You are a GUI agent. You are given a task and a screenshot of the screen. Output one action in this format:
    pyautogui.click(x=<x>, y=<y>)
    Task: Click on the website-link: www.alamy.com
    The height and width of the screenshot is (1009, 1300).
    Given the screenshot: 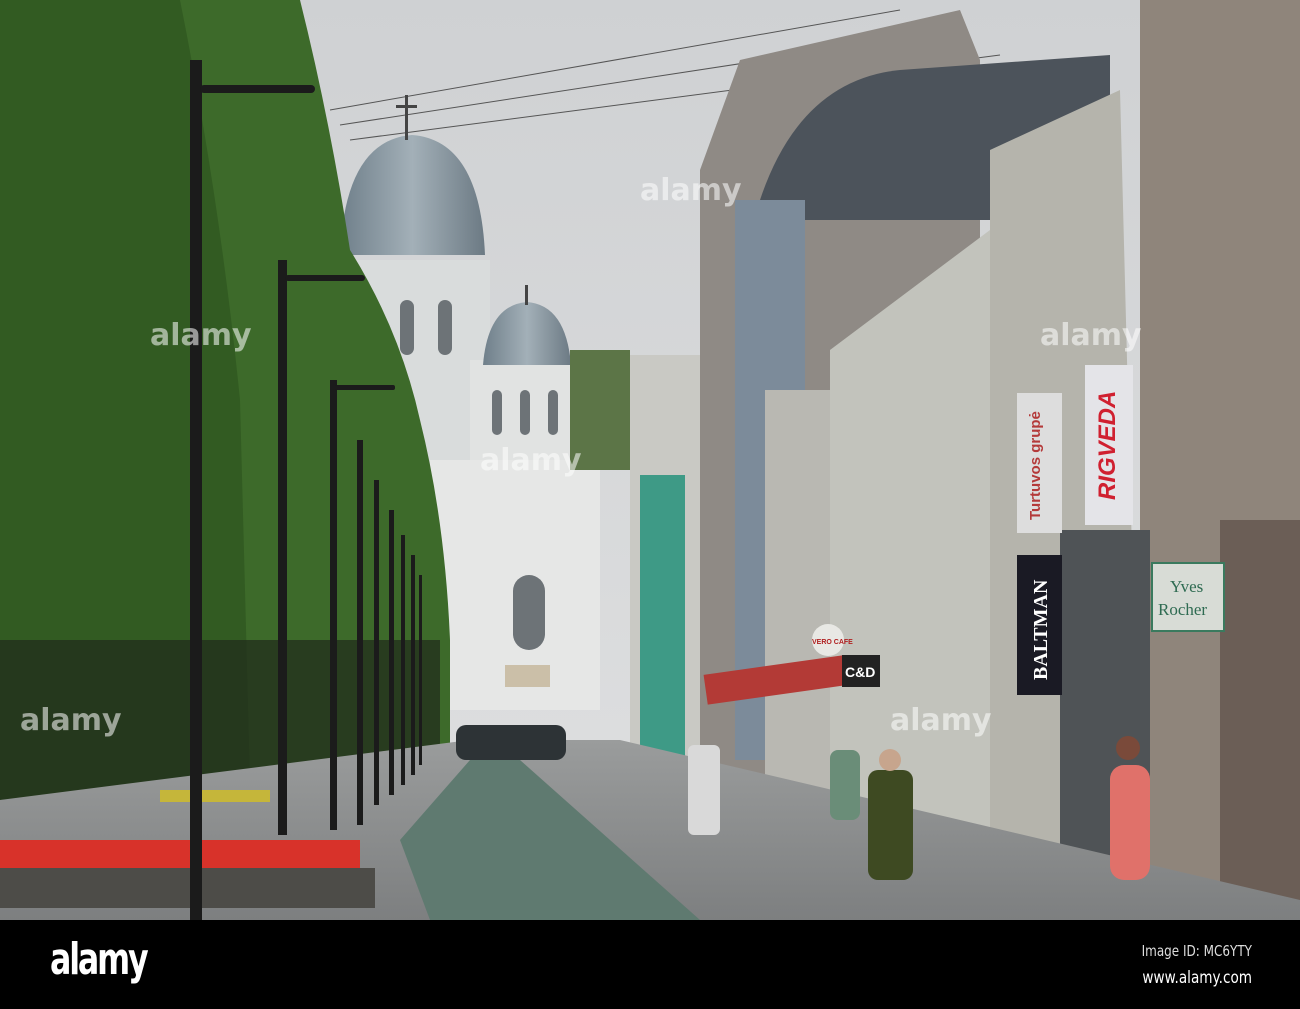 What is the action you would take?
    pyautogui.click(x=1197, y=978)
    